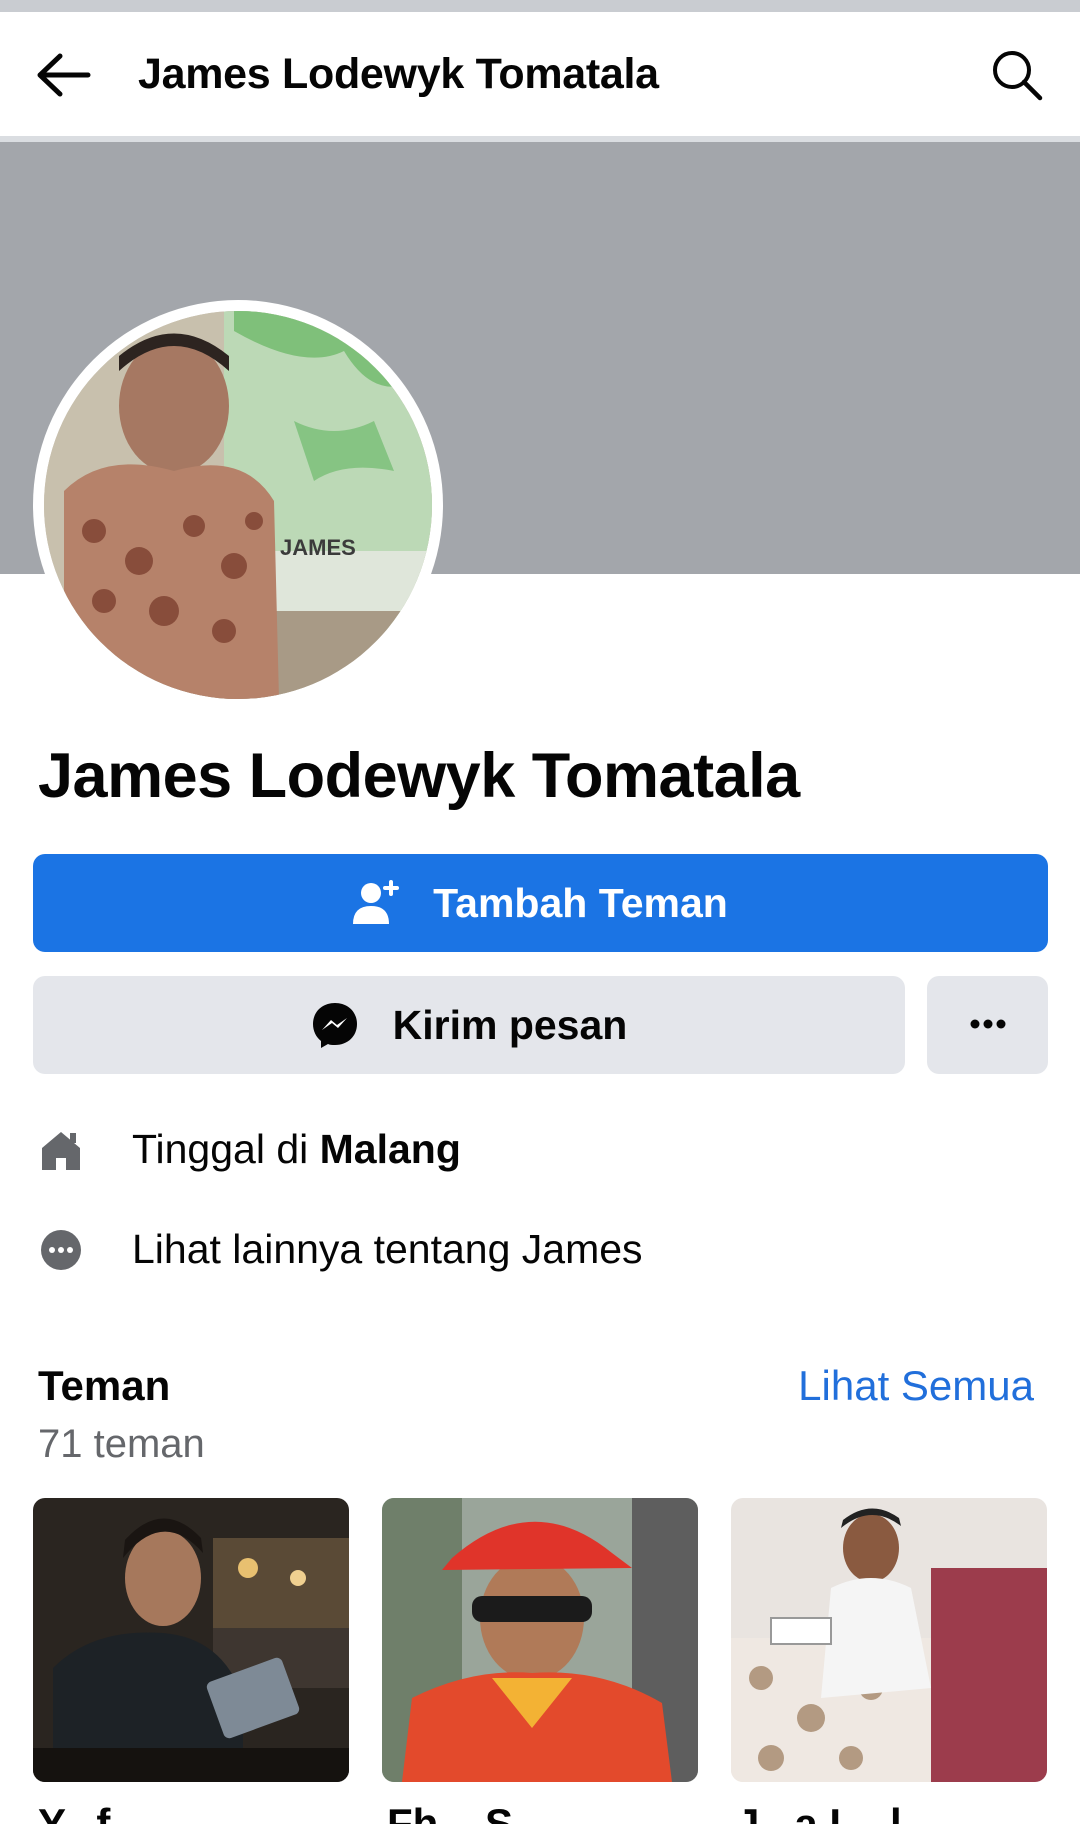 This screenshot has height=1824, width=1080. What do you see at coordinates (916, 1386) in the screenshot?
I see `see-all-friends-link: Lihat Semua` at bounding box center [916, 1386].